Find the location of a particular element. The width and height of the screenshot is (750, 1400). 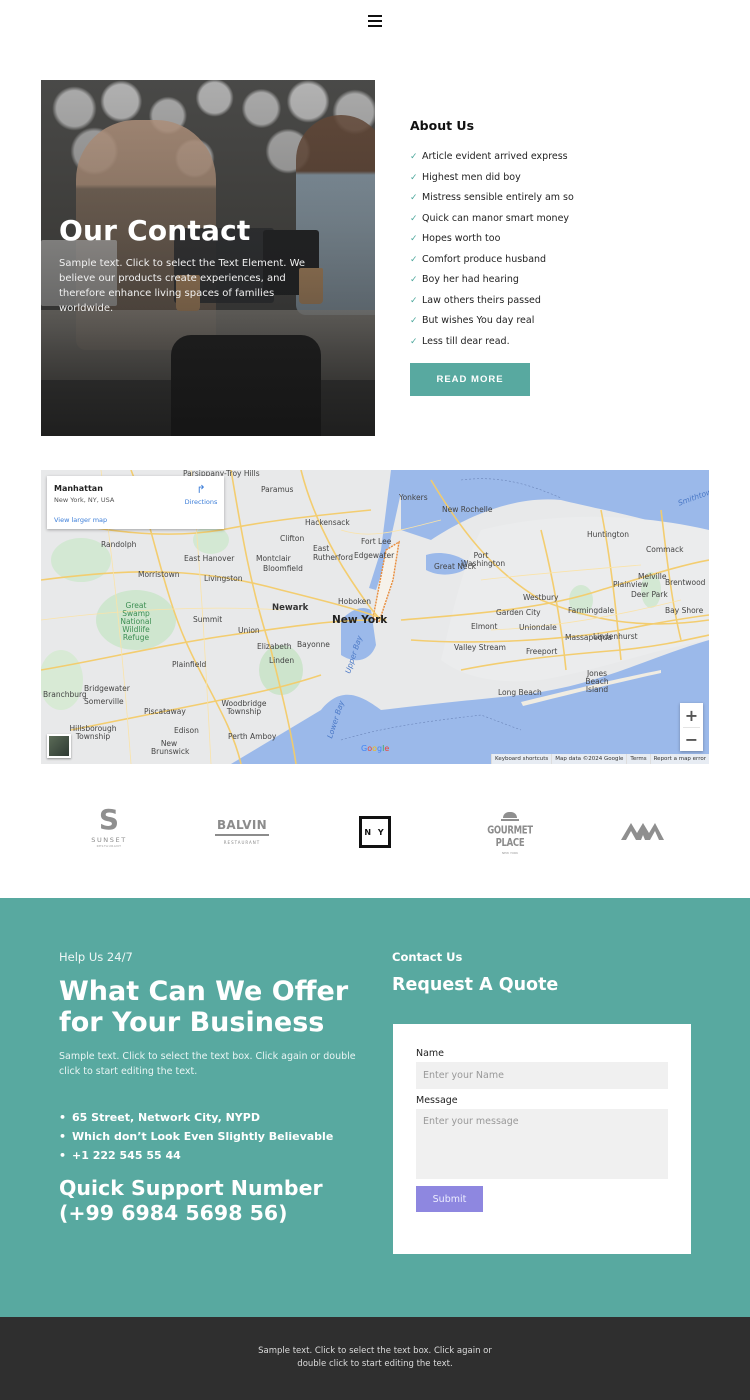

header is located at coordinates (375, 22).